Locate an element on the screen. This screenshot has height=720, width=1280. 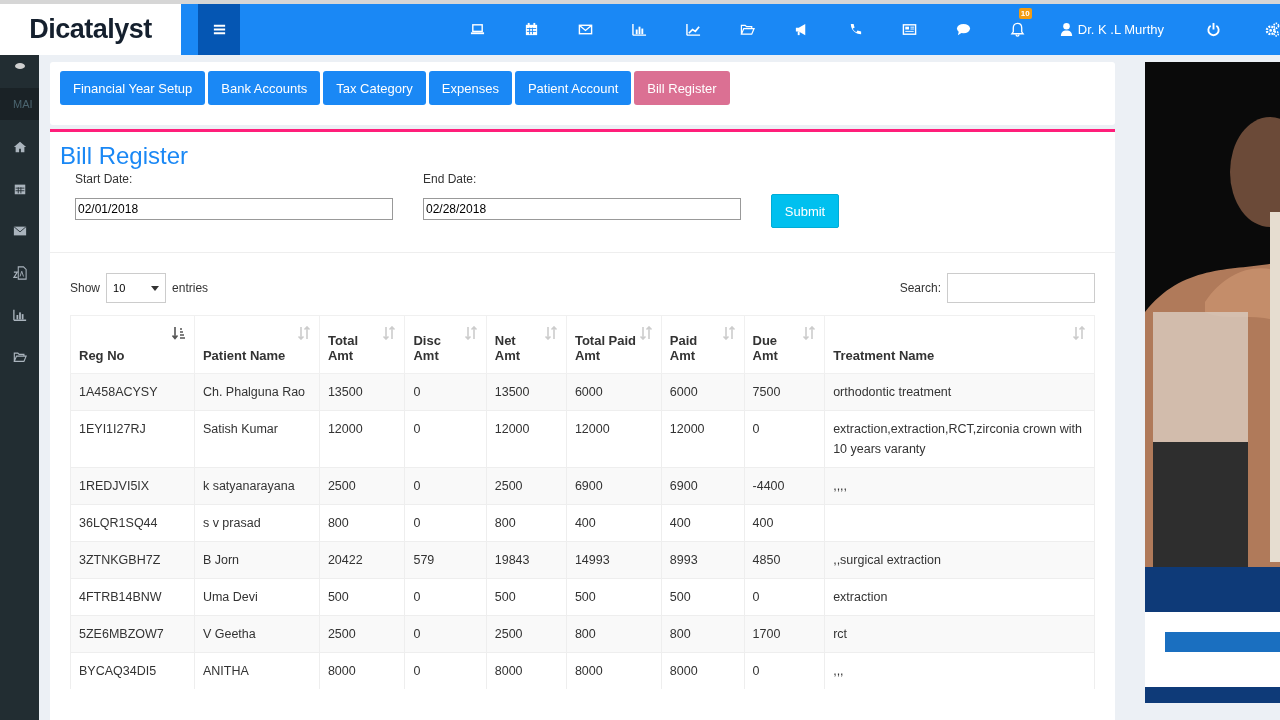
table-cell: extraction is located at coordinates (860, 597).